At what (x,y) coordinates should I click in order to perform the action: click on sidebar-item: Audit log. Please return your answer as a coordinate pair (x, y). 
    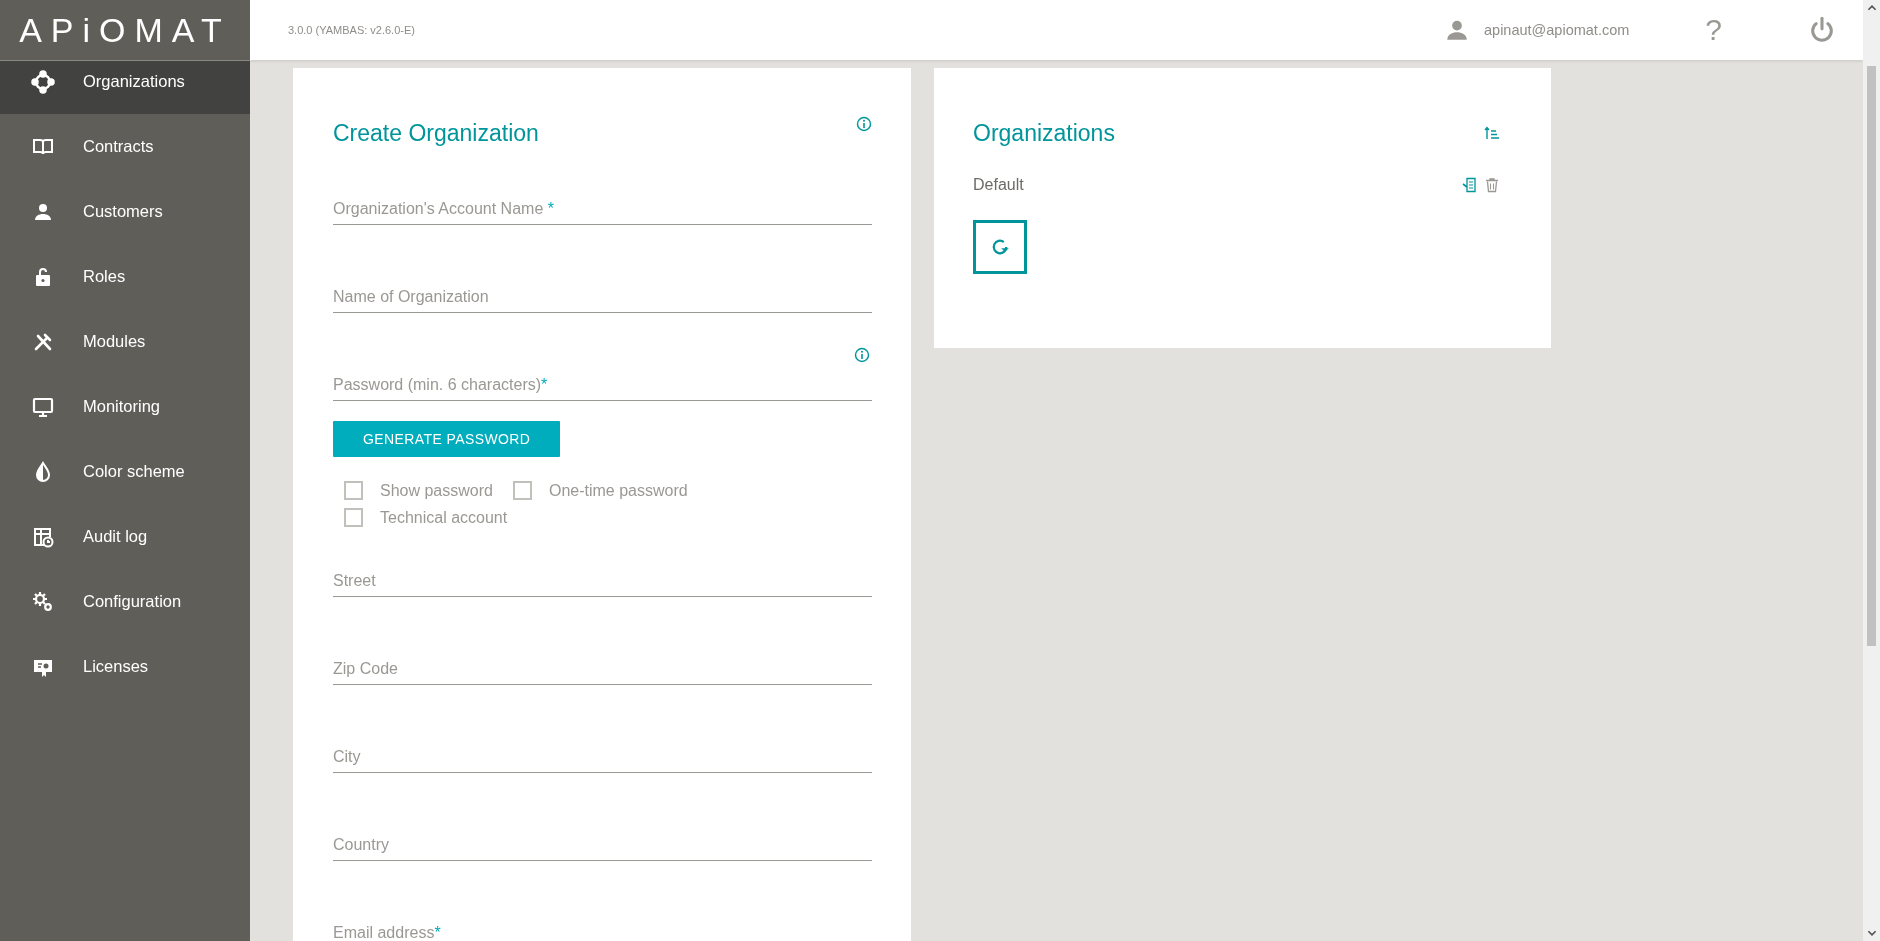
    Looking at the image, I should click on (125, 536).